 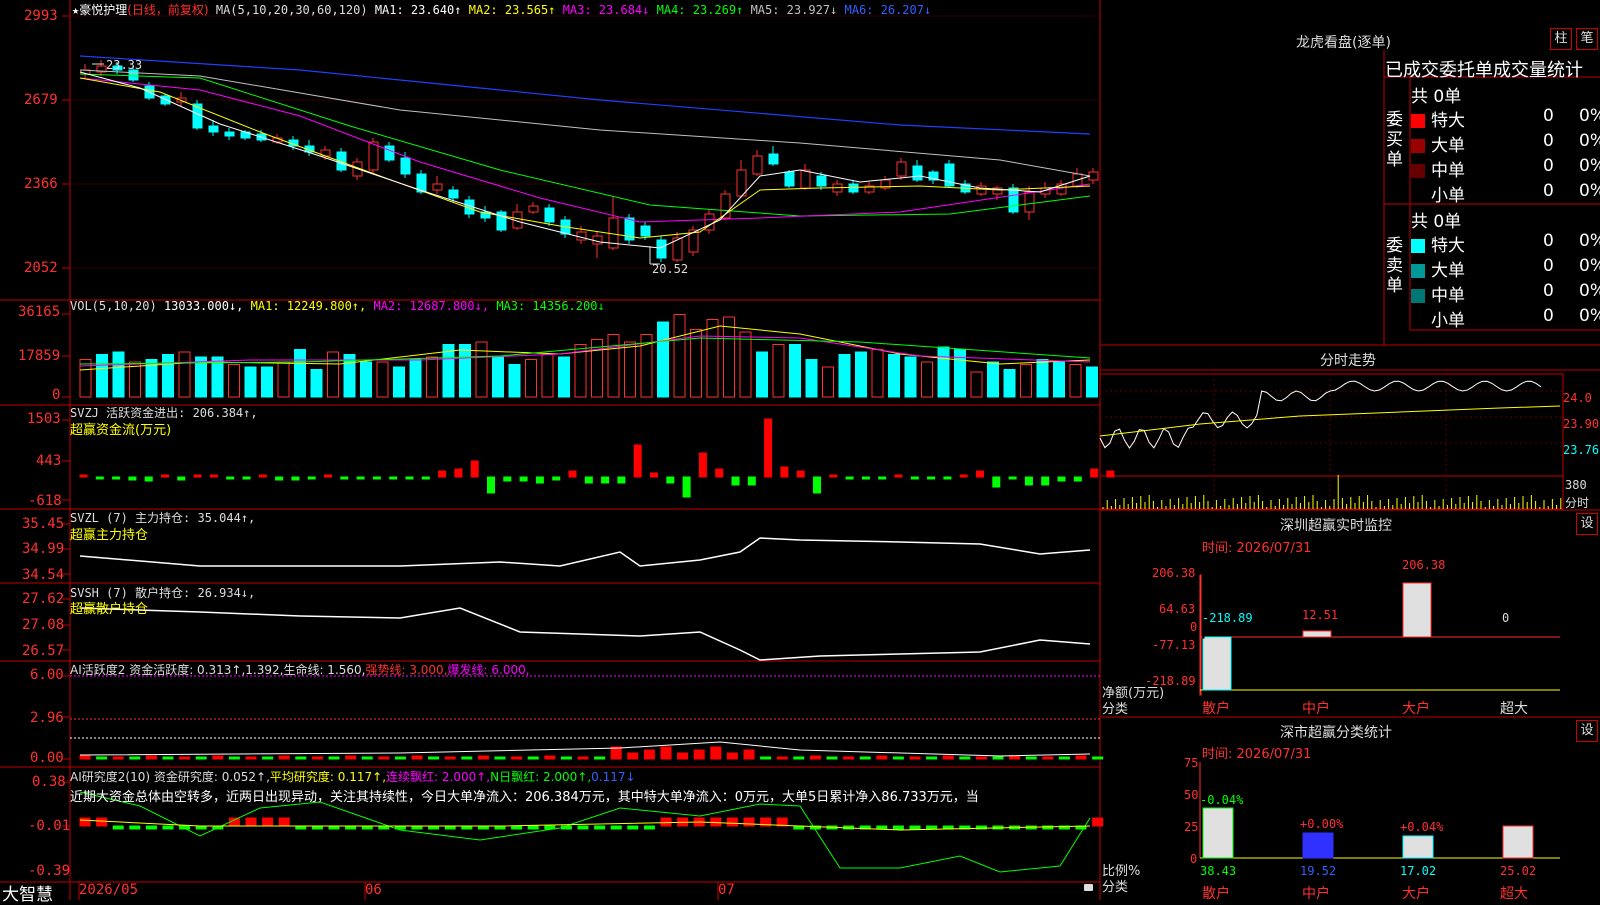 What do you see at coordinates (49, 871) in the screenshot?
I see `ai2-axis-3: -0.39` at bounding box center [49, 871].